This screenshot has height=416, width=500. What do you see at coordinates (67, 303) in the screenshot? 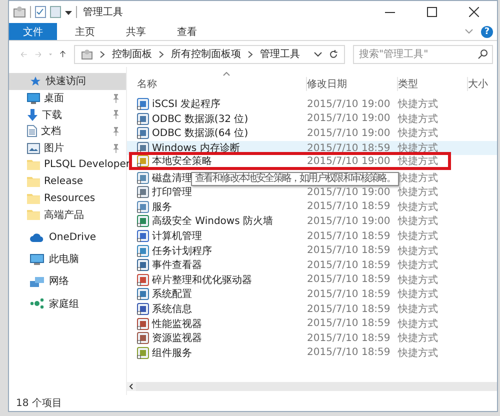
I see `nav-item: 家庭组` at bounding box center [67, 303].